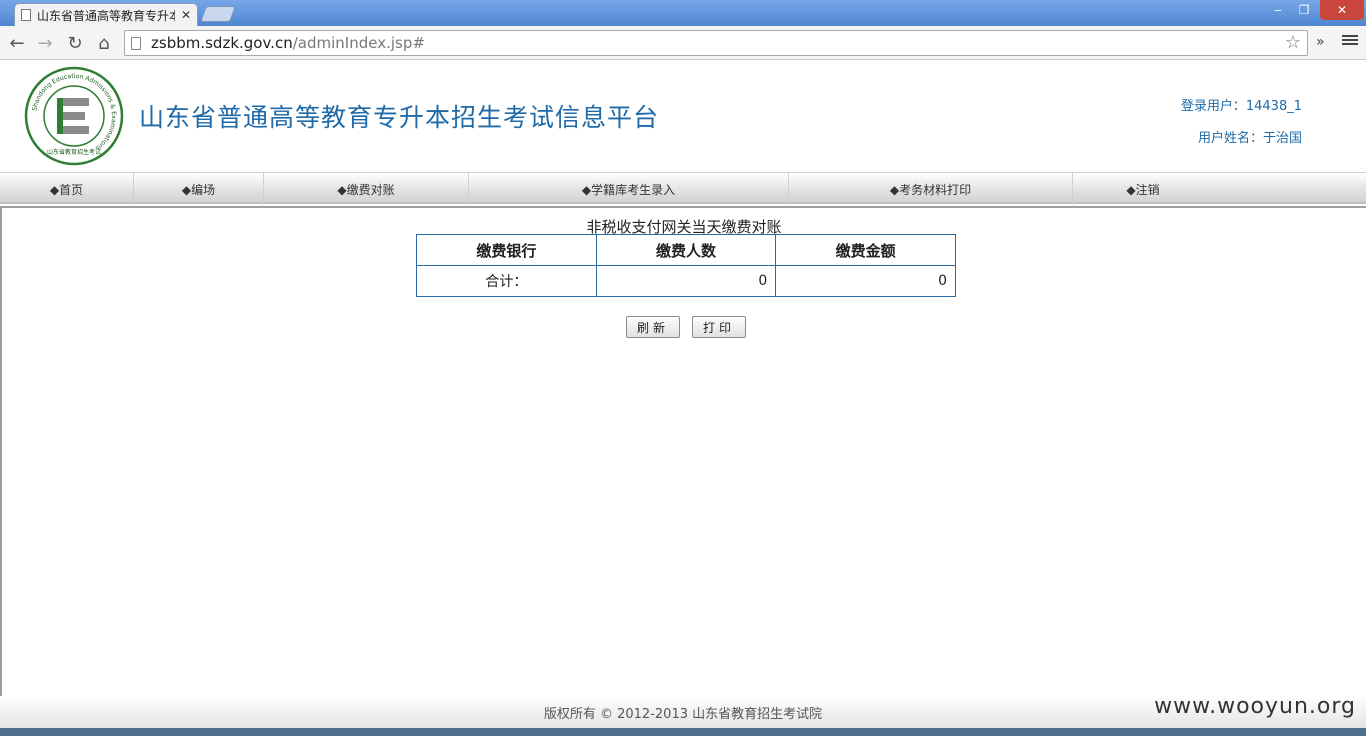 This screenshot has height=736, width=1366. I want to click on column-header-count: 缴费人数, so click(686, 250).